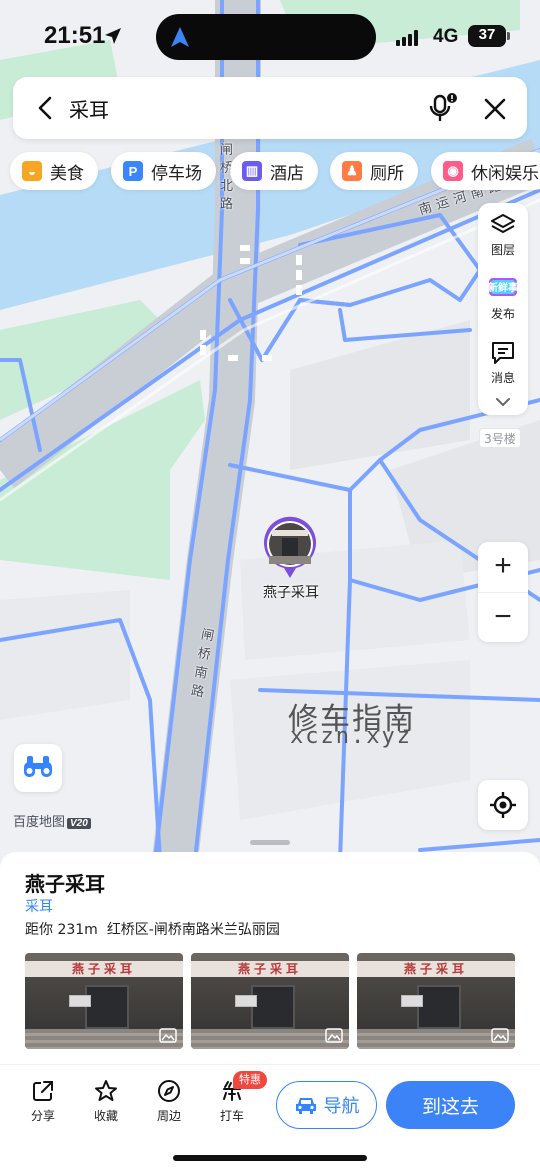 This screenshot has width=540, height=1171. What do you see at coordinates (231, 1116) in the screenshot?
I see `taxi-label: 打车` at bounding box center [231, 1116].